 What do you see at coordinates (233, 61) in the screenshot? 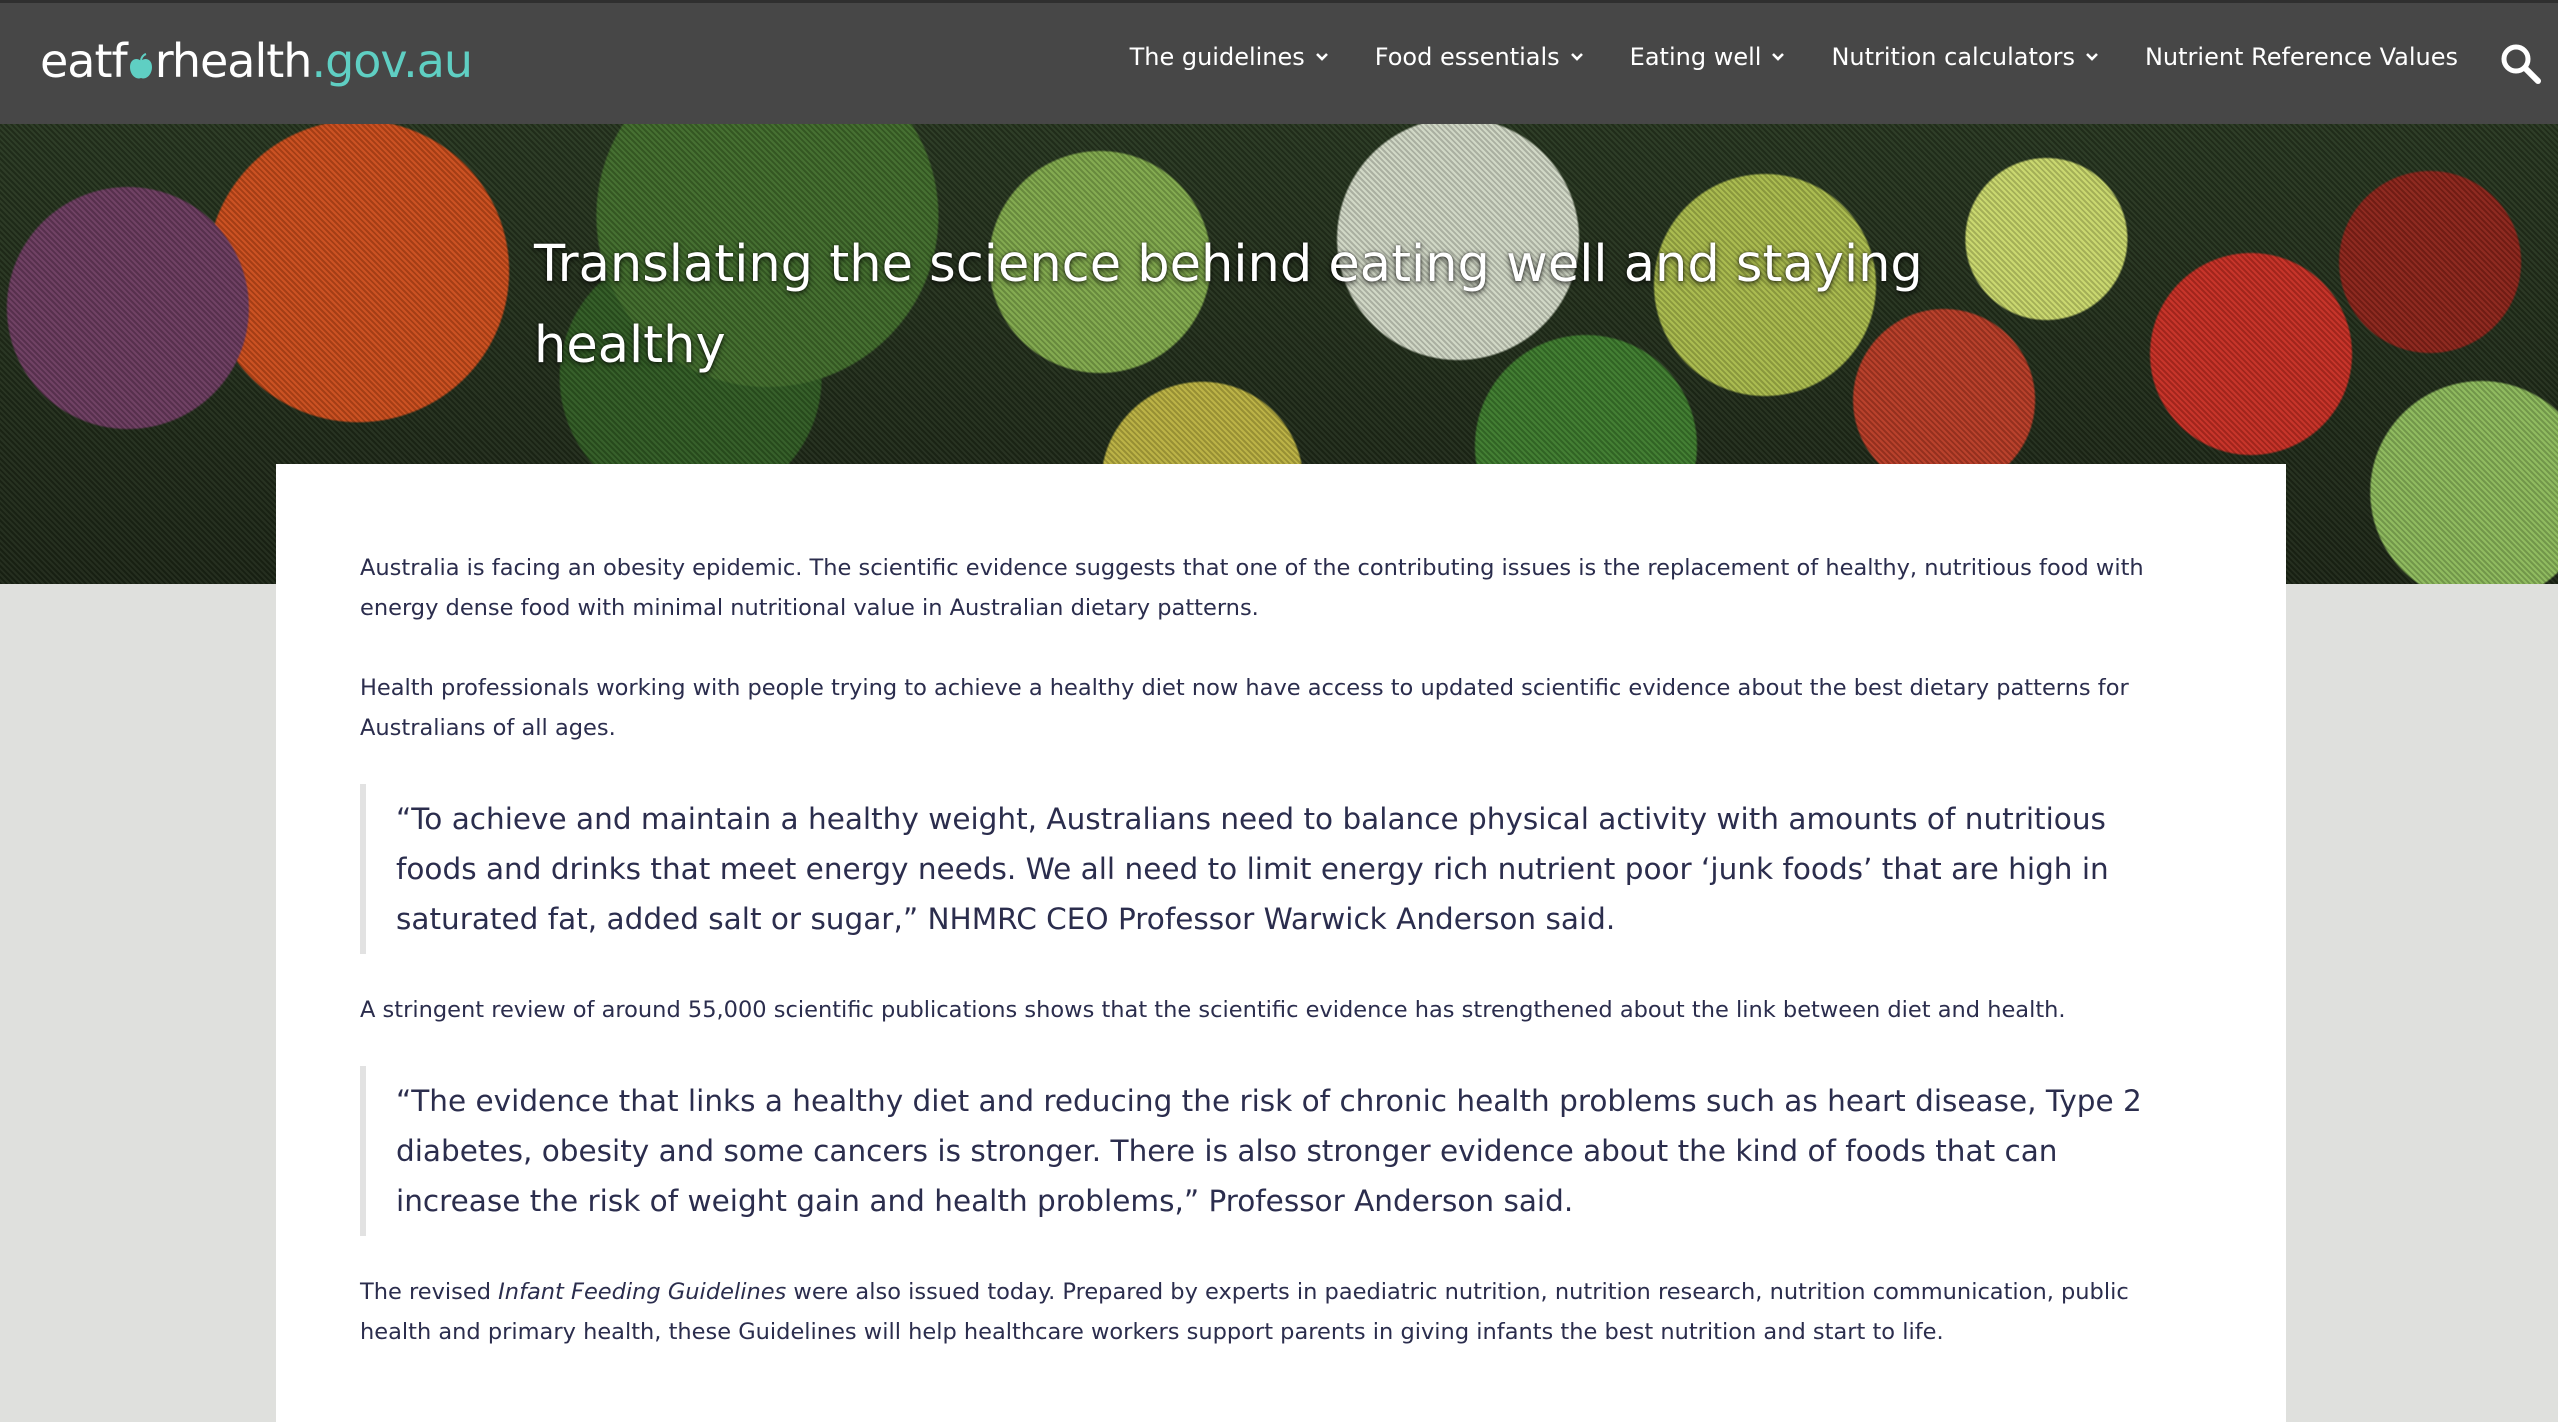
I see `logo-text-part2: rhealth` at bounding box center [233, 61].